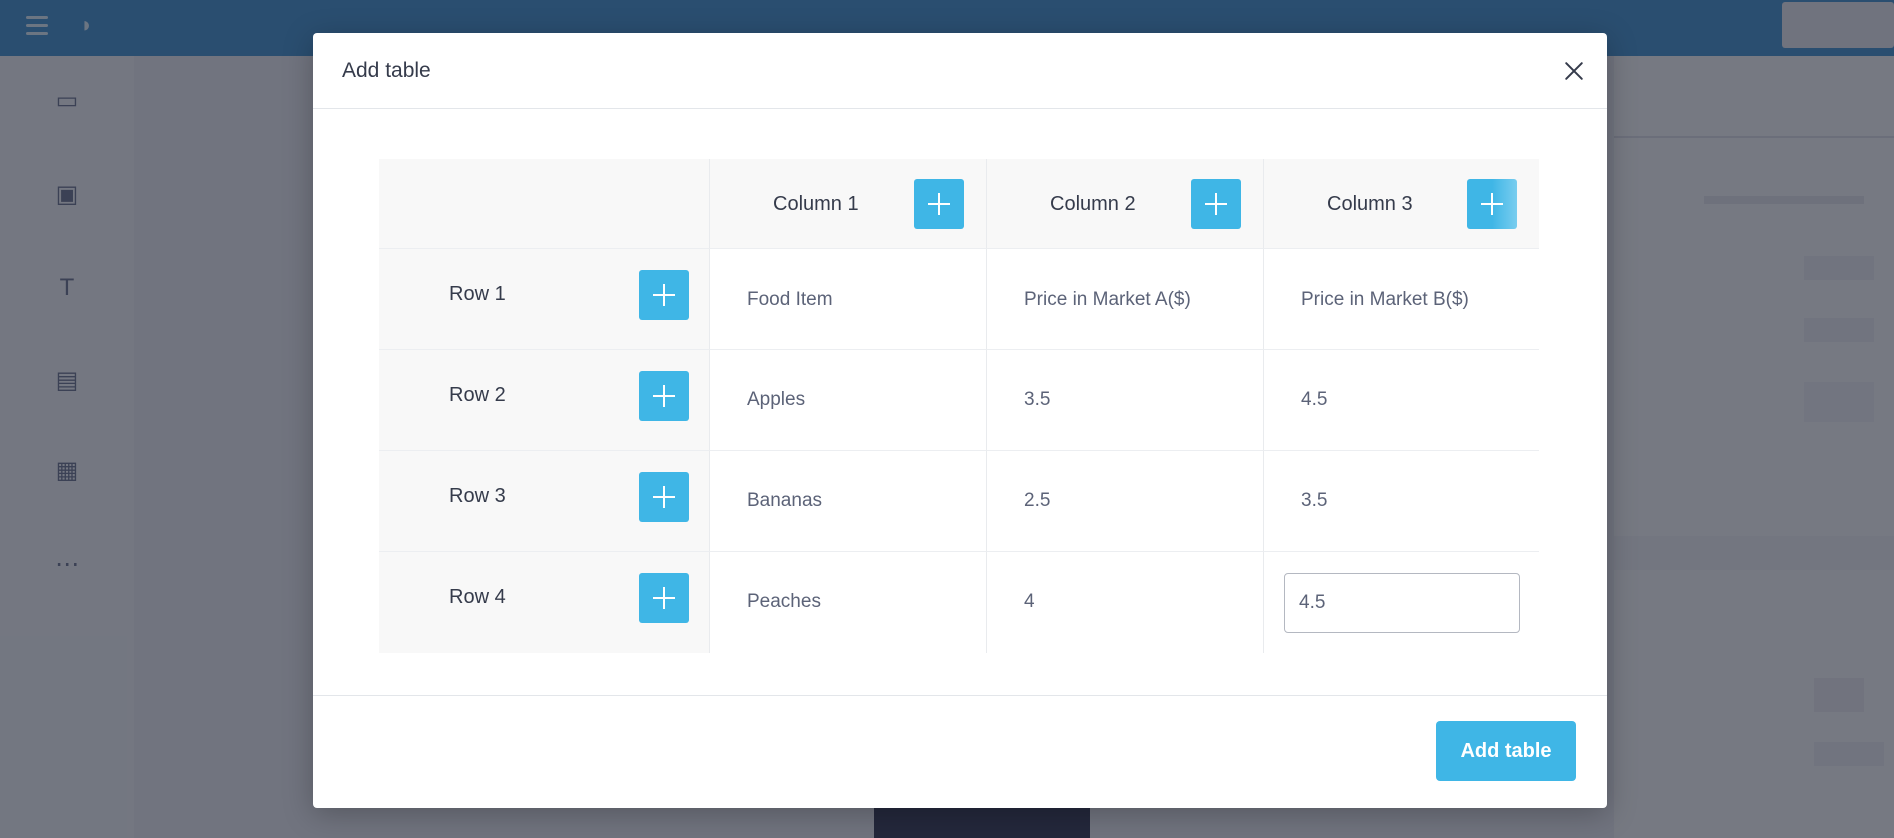 Image resolution: width=1894 pixels, height=838 pixels. What do you see at coordinates (664, 295) in the screenshot?
I see `add-row-1-button` at bounding box center [664, 295].